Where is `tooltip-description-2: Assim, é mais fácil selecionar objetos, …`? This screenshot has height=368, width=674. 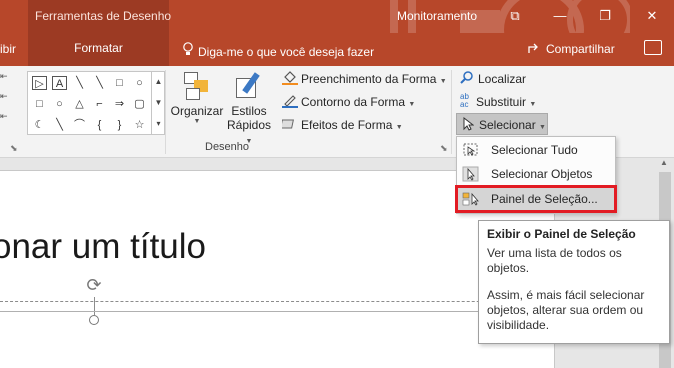 tooltip-description-2: Assim, é mais fácil selecionar objetos, … is located at coordinates (566, 310).